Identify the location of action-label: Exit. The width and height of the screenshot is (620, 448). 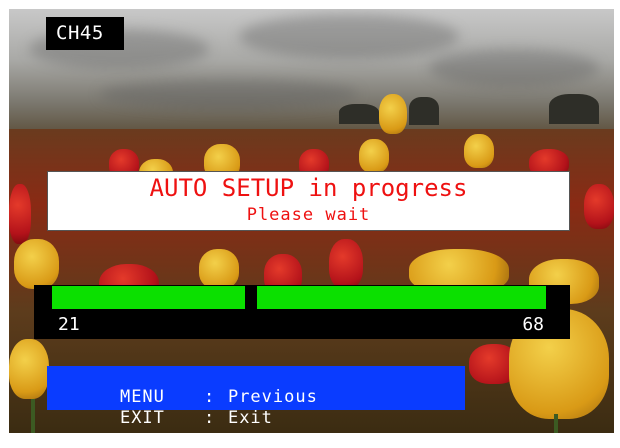
(250, 418).